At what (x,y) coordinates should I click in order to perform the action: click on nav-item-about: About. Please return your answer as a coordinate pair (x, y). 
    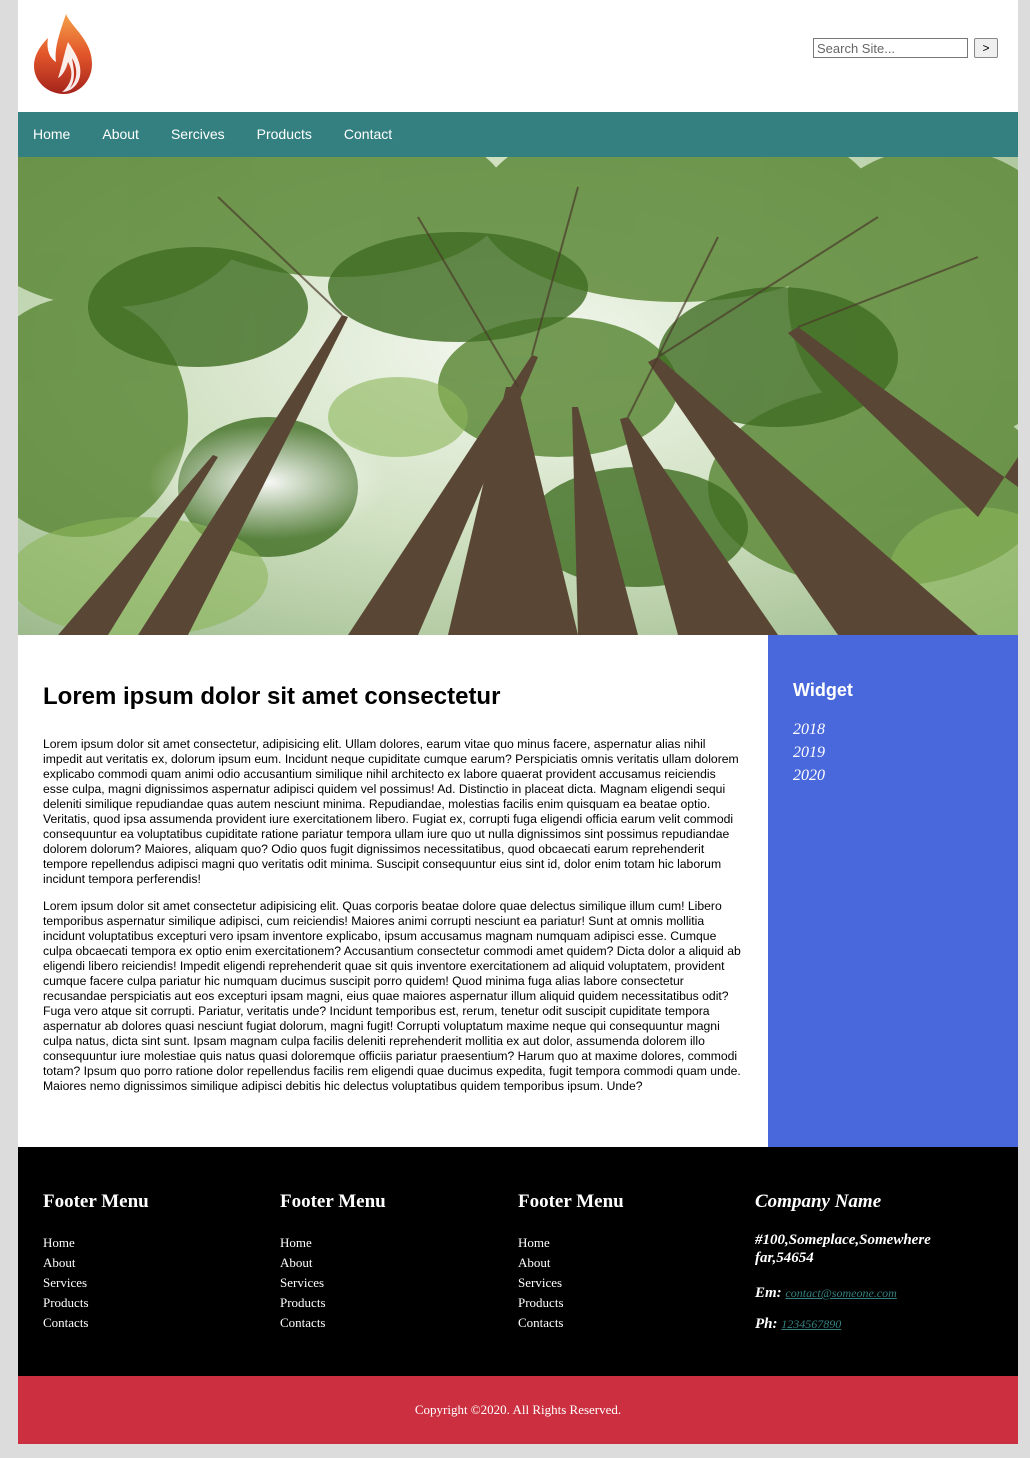
    Looking at the image, I should click on (121, 134).